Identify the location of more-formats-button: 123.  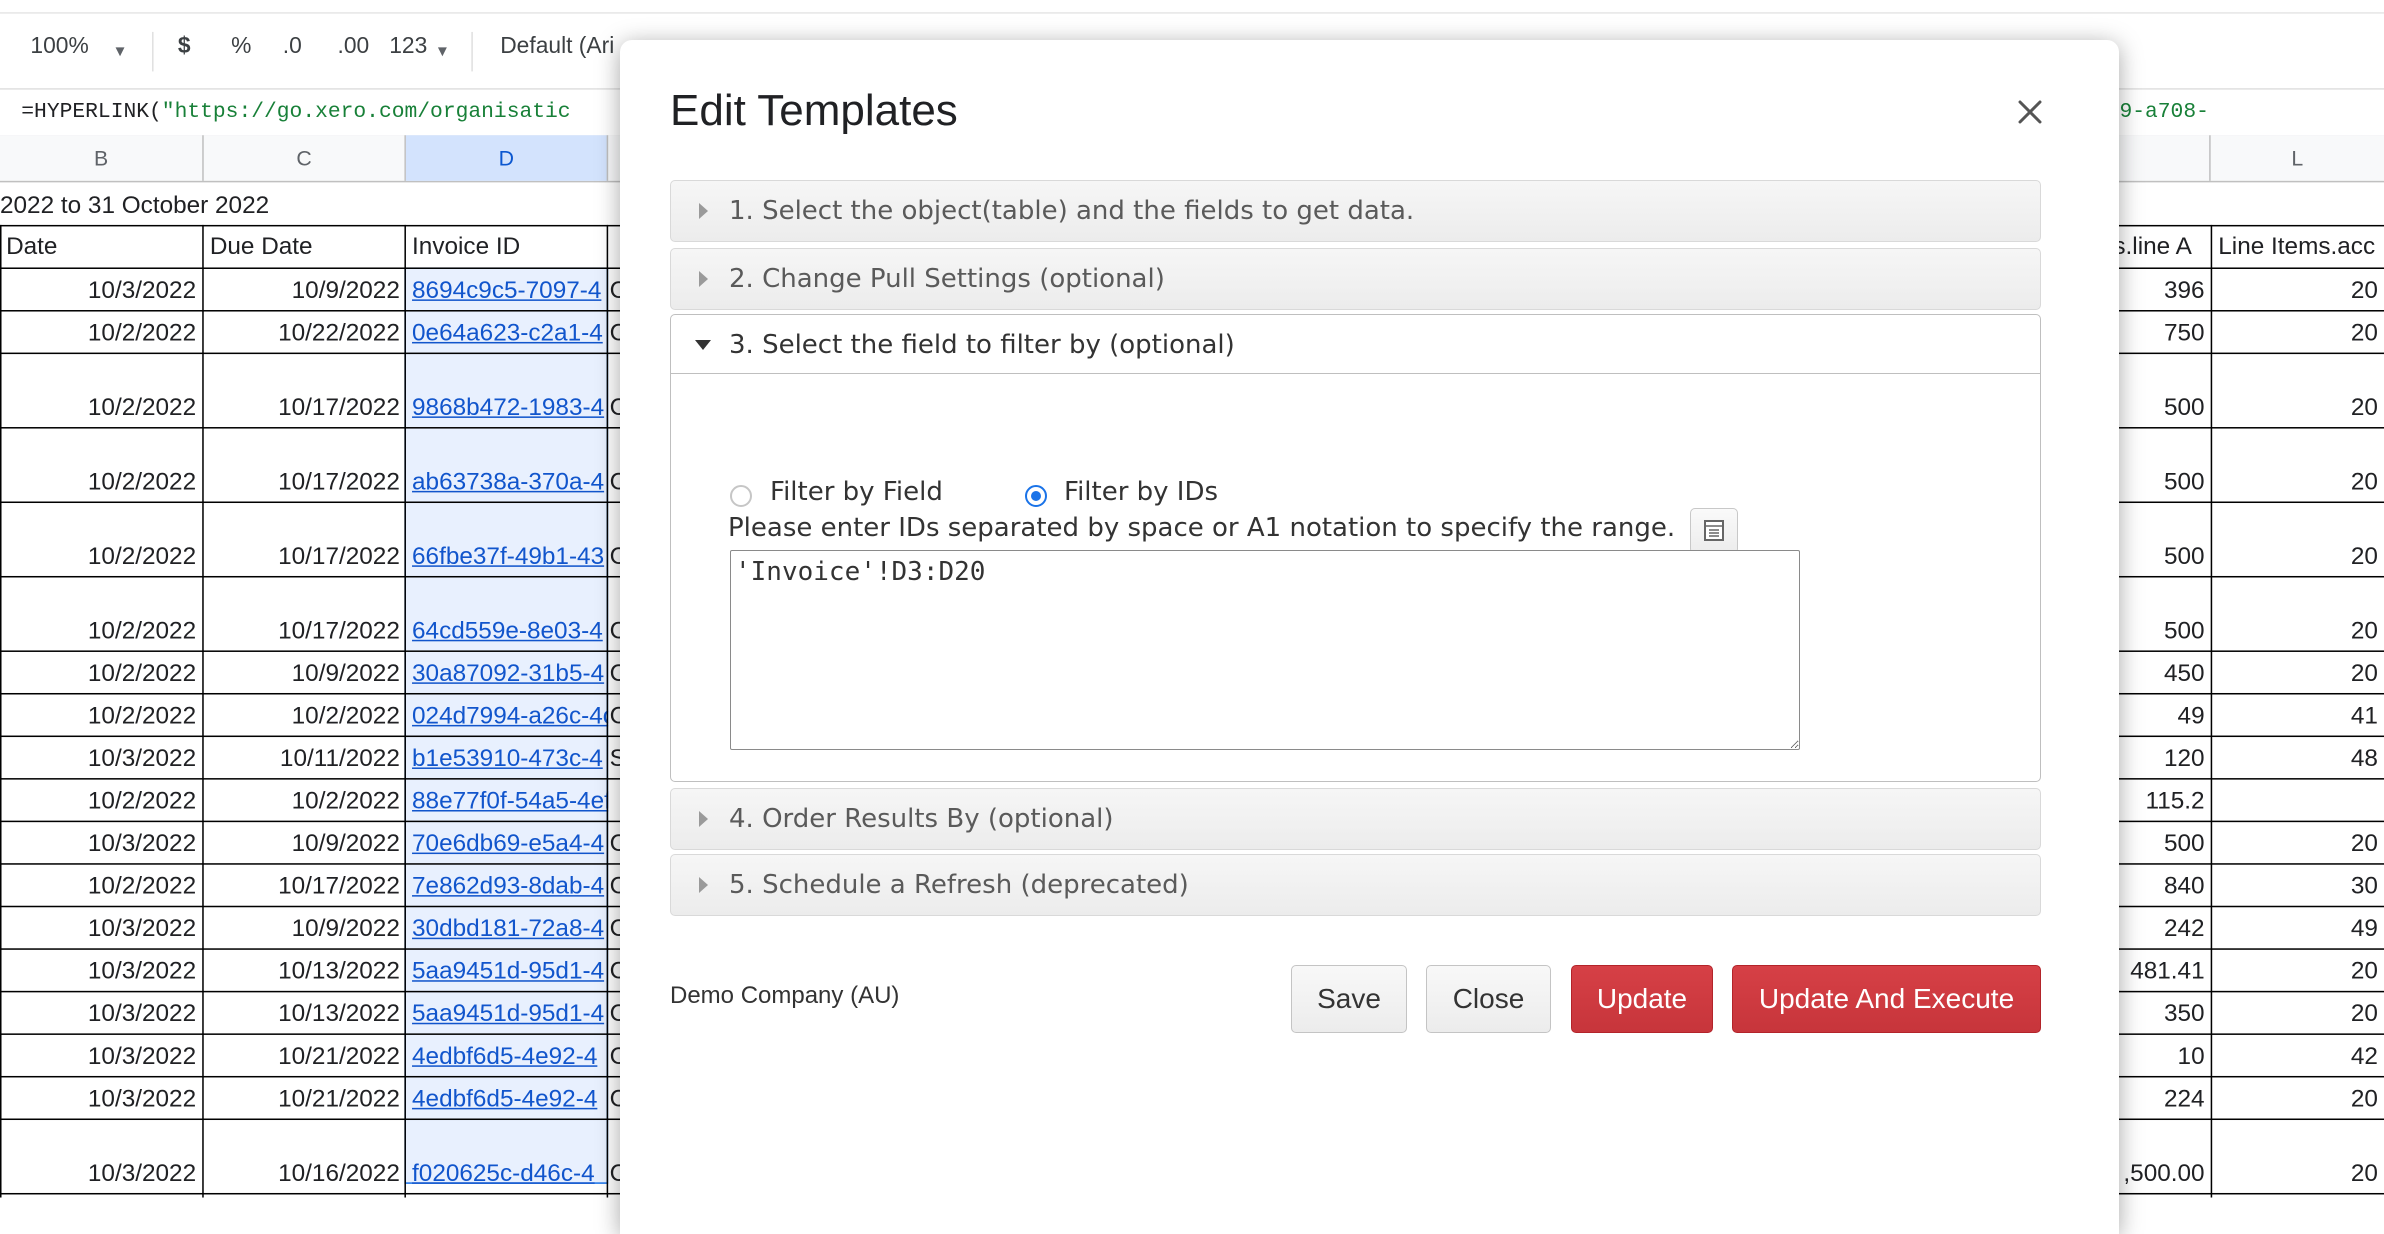
(408, 46).